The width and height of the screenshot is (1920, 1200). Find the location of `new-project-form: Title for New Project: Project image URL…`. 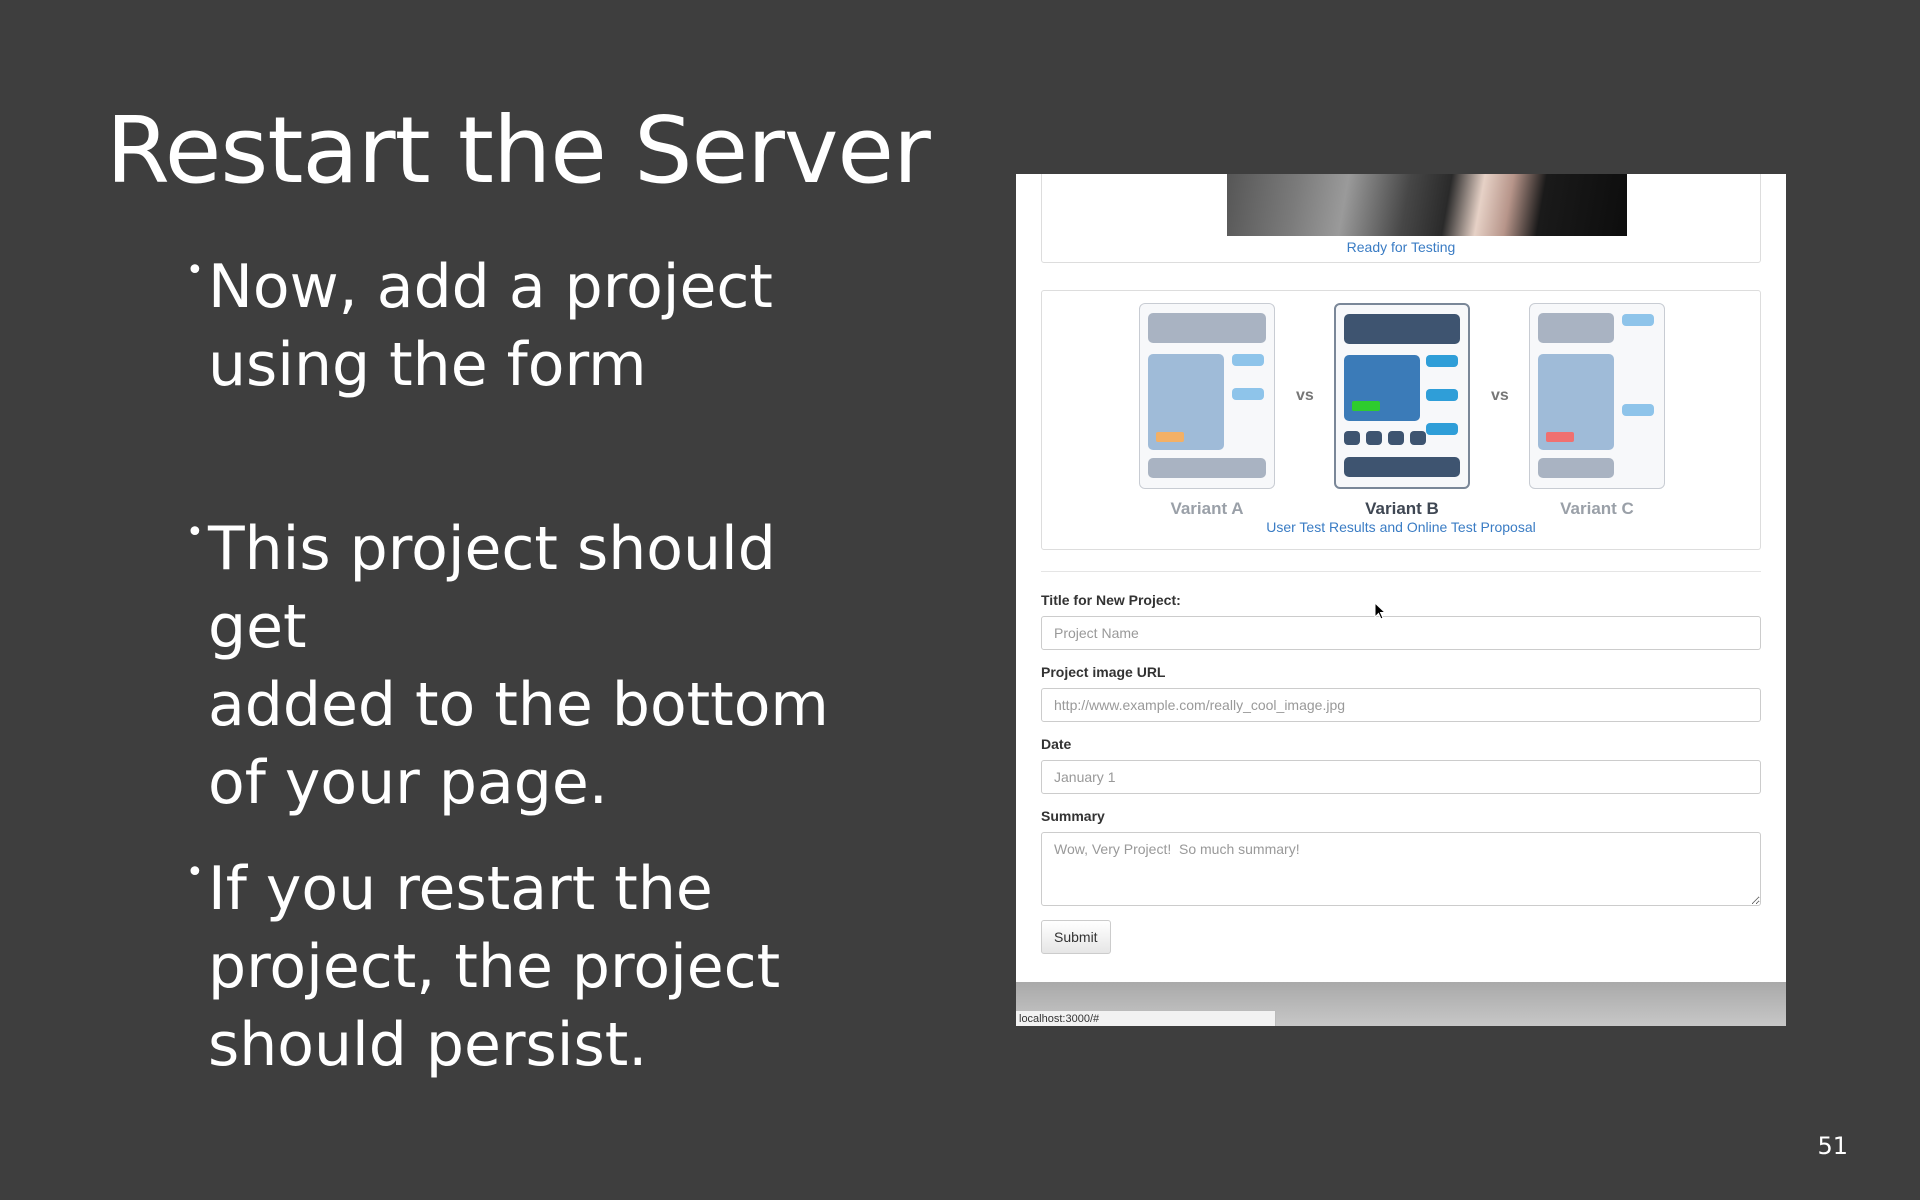

new-project-form: Title for New Project: Project image URL… is located at coordinates (1401, 773).